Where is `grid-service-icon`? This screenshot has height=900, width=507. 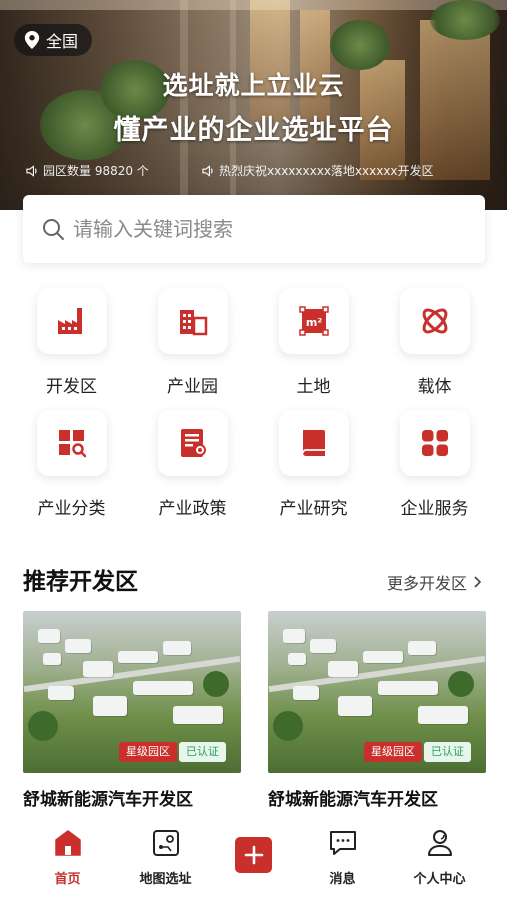 grid-service-icon is located at coordinates (434, 443).